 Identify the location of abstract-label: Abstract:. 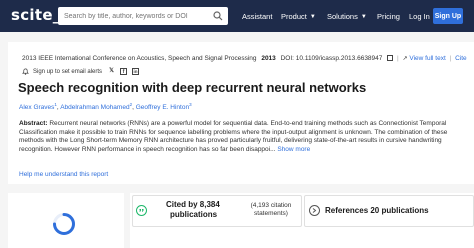
(33, 123).